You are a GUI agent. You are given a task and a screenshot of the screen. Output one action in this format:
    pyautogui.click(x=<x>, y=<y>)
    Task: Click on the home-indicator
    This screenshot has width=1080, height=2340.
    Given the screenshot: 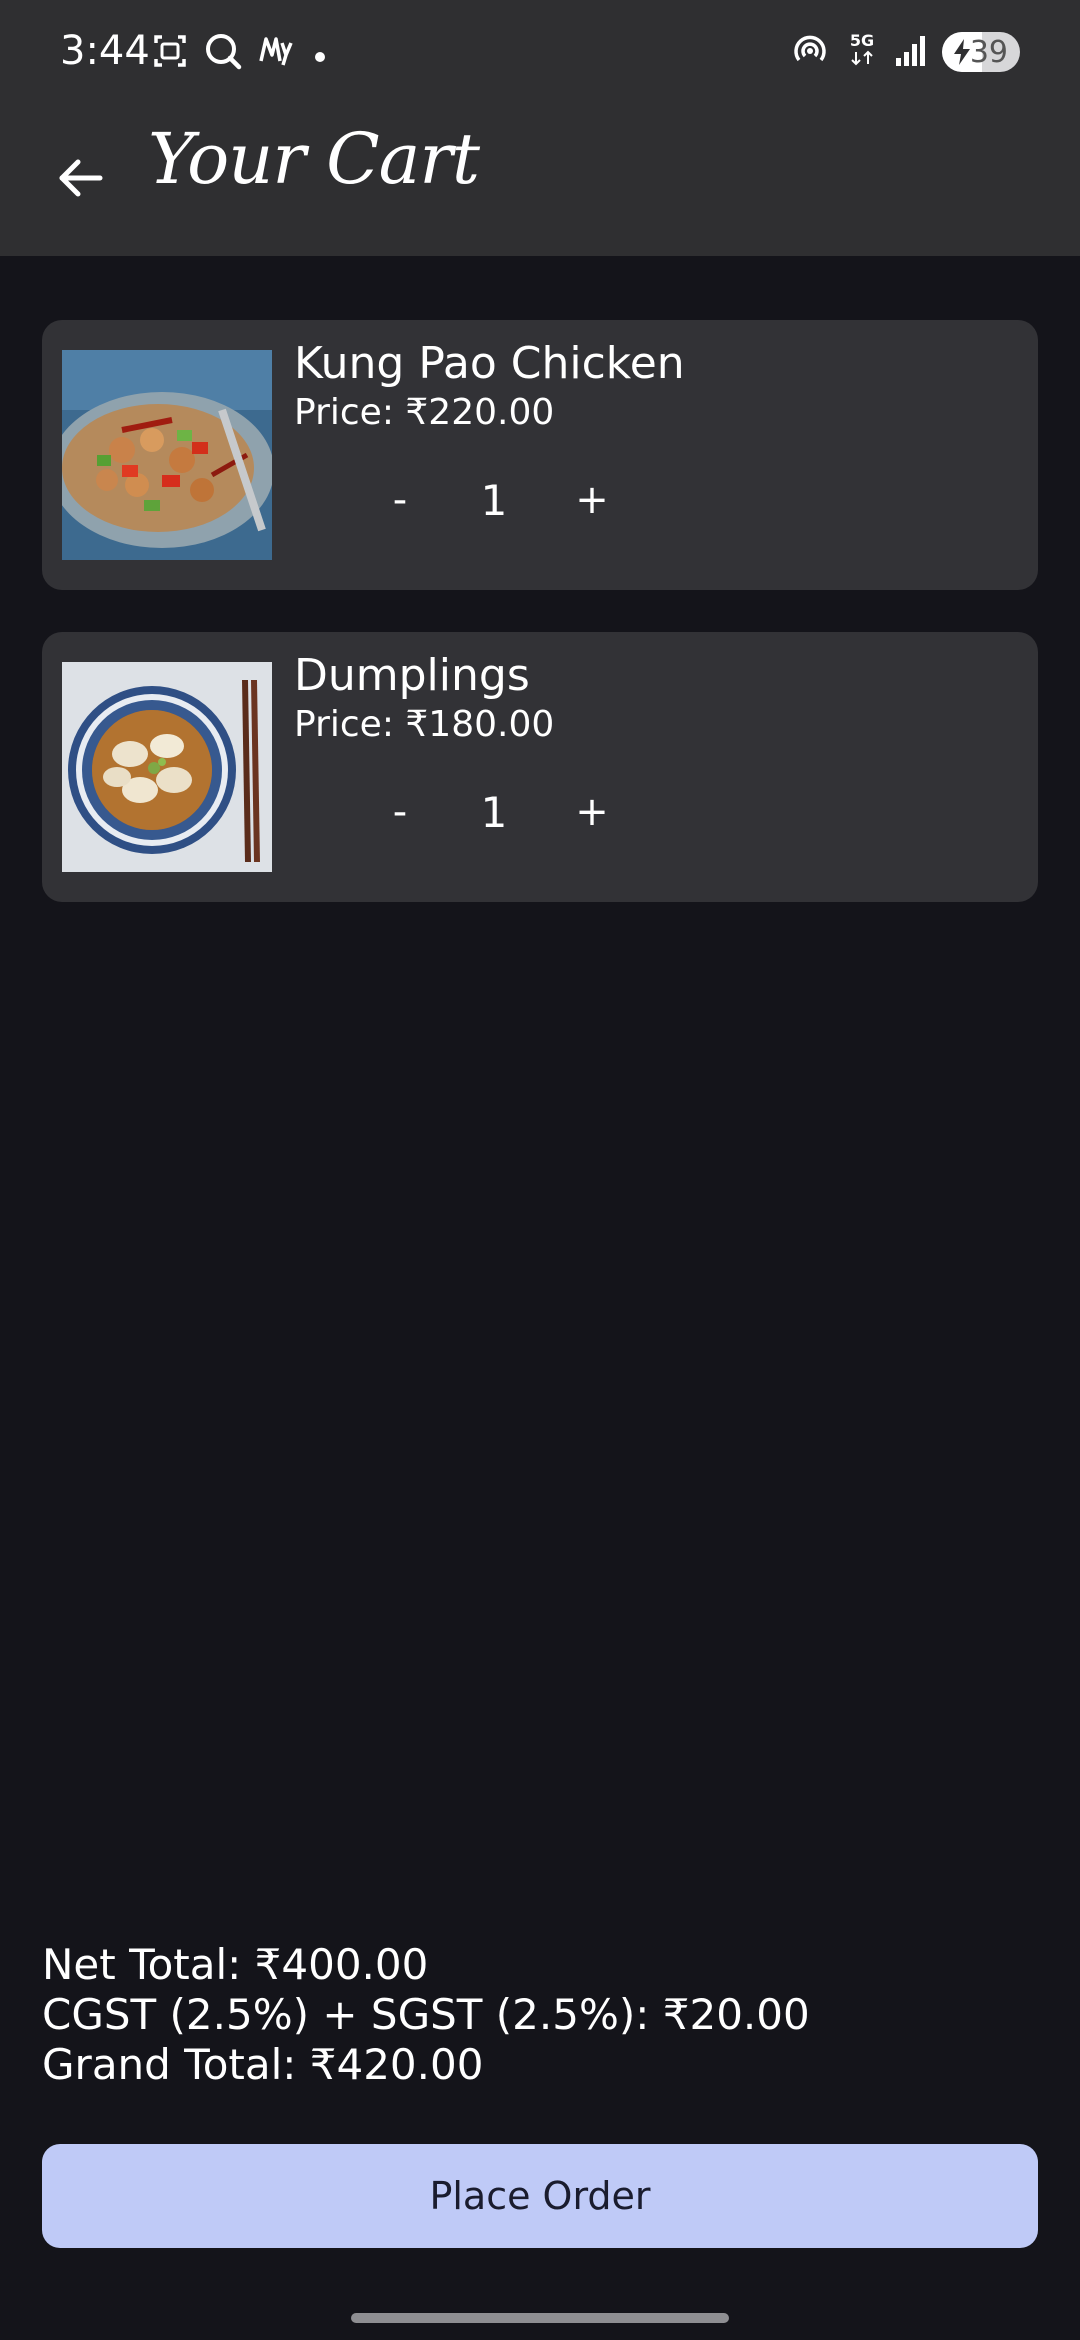 What is the action you would take?
    pyautogui.click(x=540, y=2318)
    